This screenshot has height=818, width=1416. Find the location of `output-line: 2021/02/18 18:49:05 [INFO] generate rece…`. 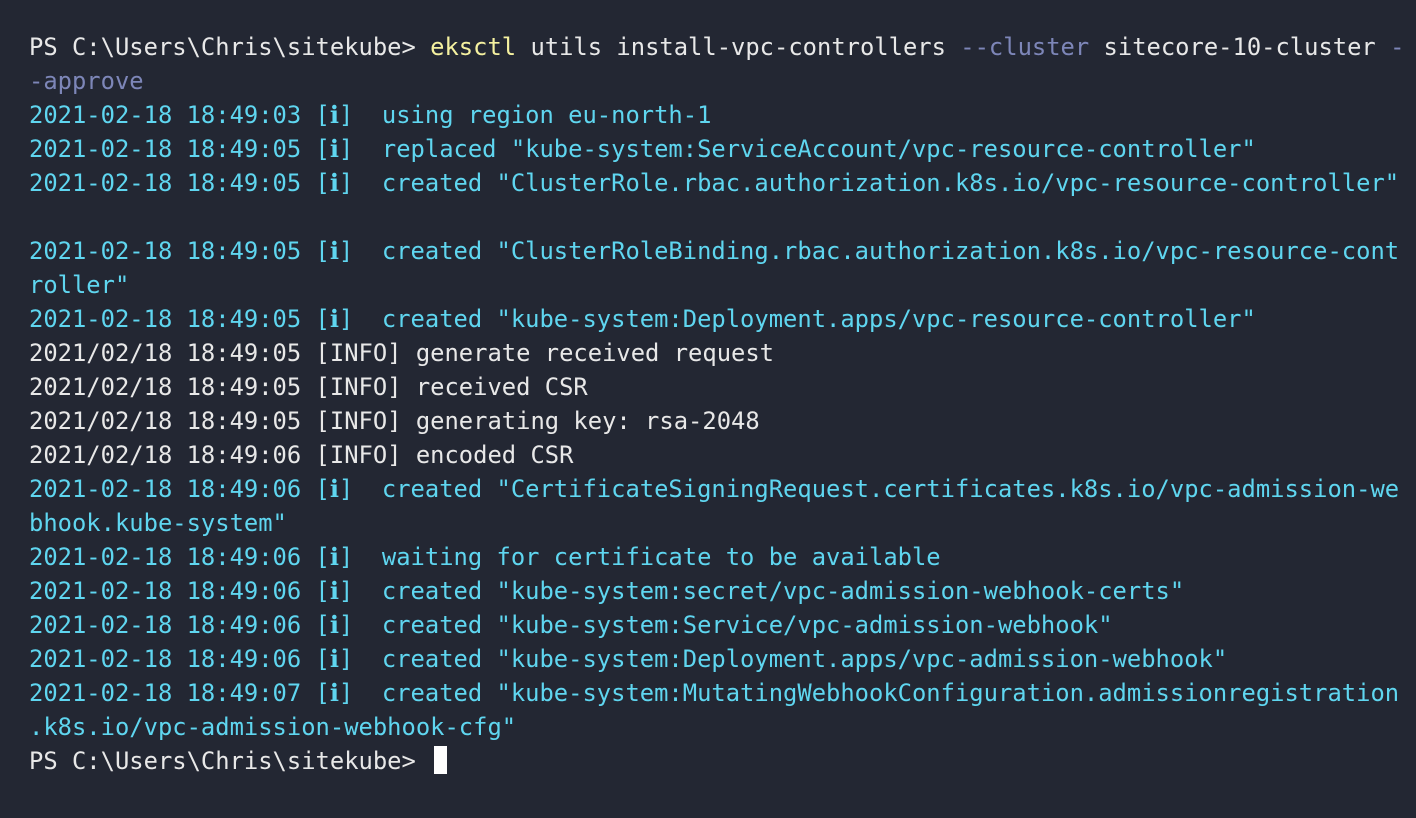

output-line: 2021/02/18 18:49:05 [INFO] generate rece… is located at coordinates (402, 353).